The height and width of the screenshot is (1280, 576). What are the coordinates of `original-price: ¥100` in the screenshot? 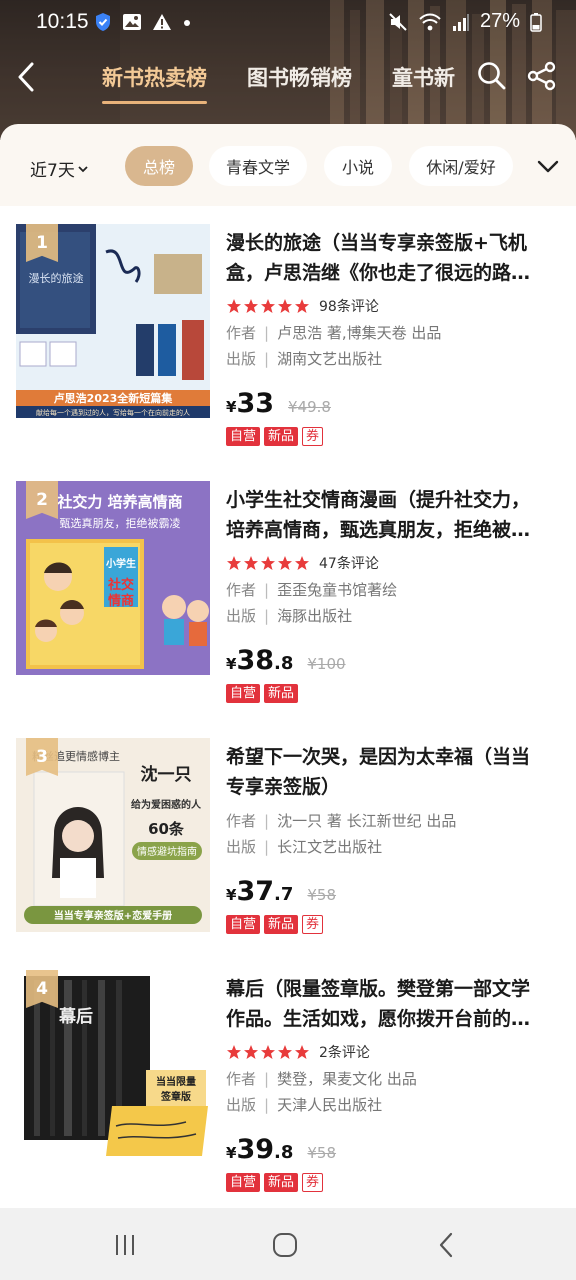 It's located at (326, 664).